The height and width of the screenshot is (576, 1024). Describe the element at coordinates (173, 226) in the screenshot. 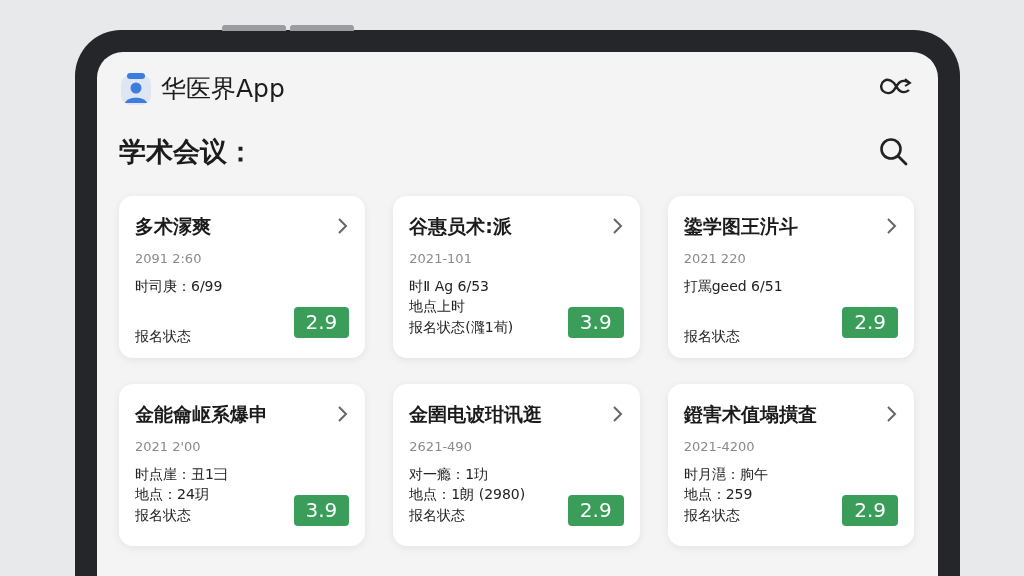

I see `card-title: 多术溕爽` at that location.